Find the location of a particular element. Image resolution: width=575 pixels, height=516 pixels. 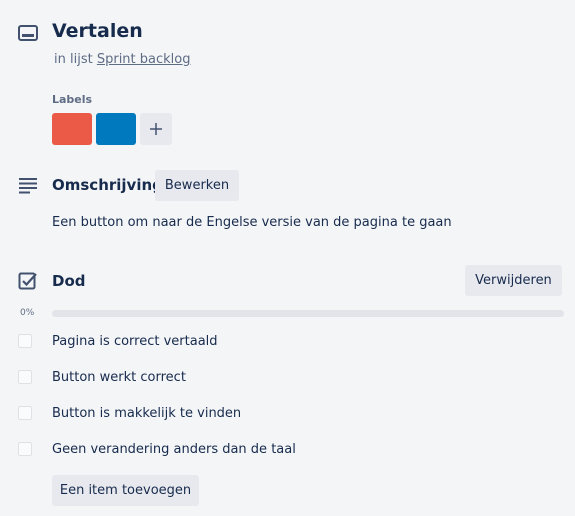

checklist-item: Geen verandering anders dan de taal is located at coordinates (283, 449).